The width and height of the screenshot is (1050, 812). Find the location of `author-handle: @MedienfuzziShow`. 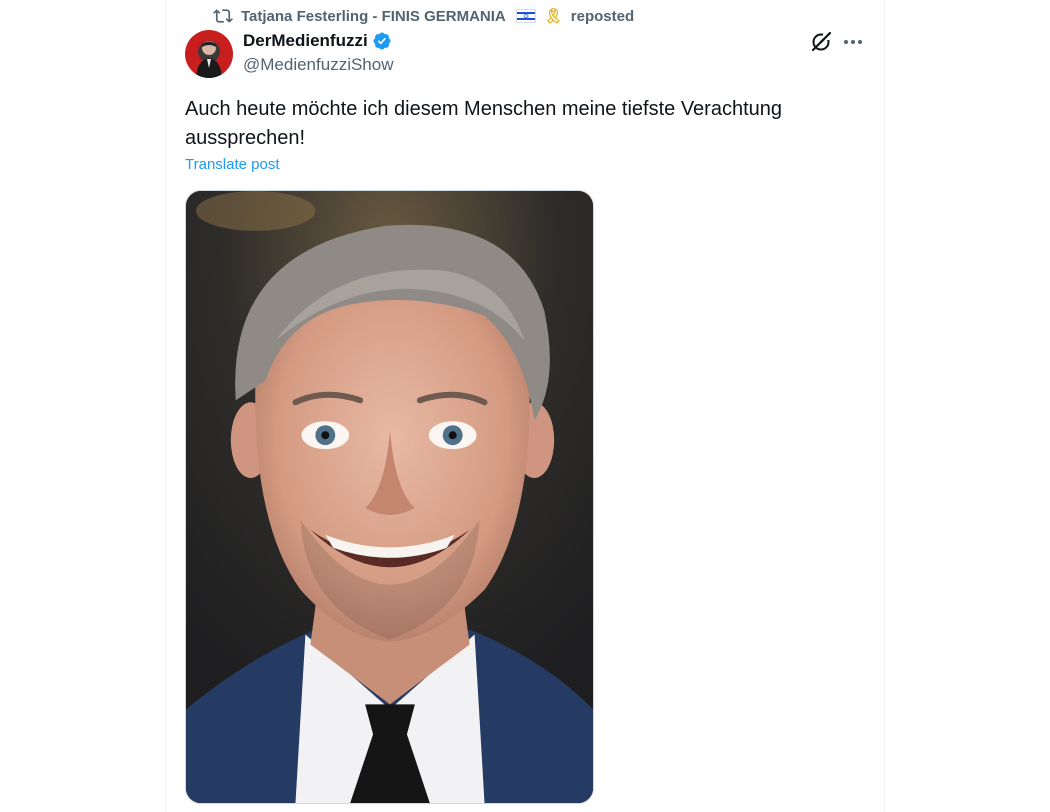

author-handle: @MedienfuzziShow is located at coordinates (318, 65).